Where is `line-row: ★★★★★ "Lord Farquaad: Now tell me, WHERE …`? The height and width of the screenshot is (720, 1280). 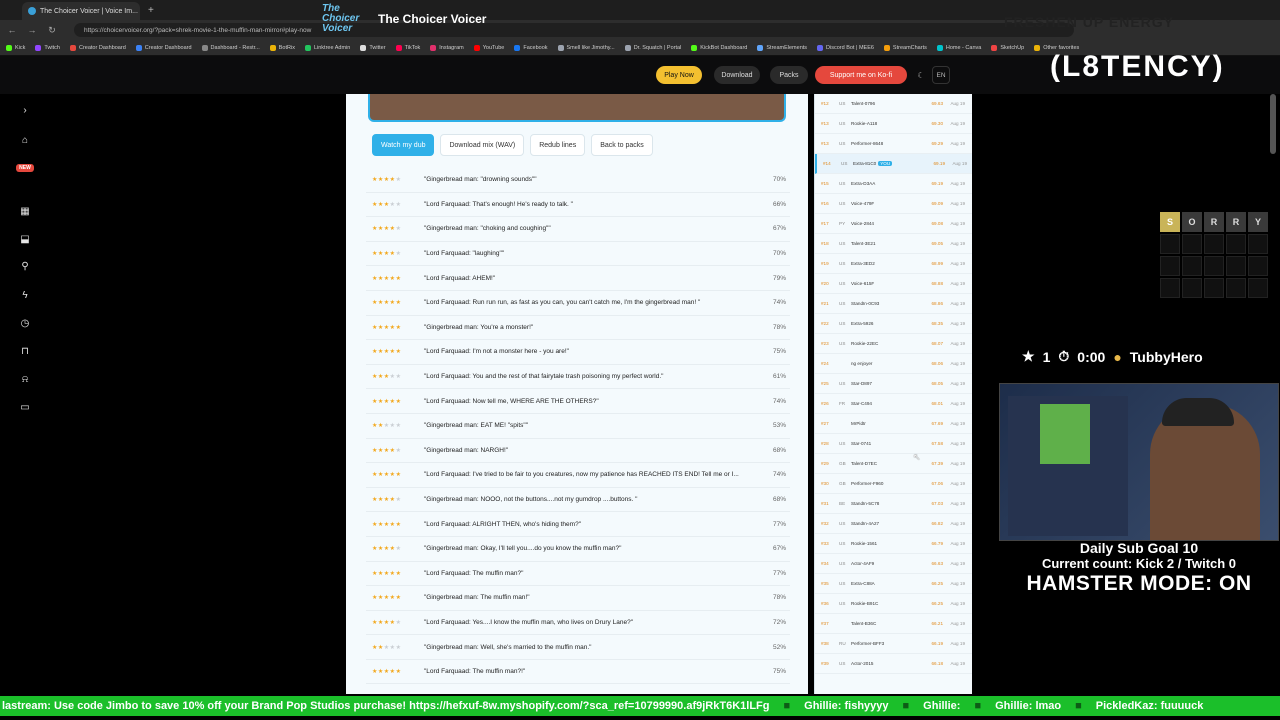 line-row: ★★★★★ "Lord Farquaad: Now tell me, WHERE … is located at coordinates (578, 401).